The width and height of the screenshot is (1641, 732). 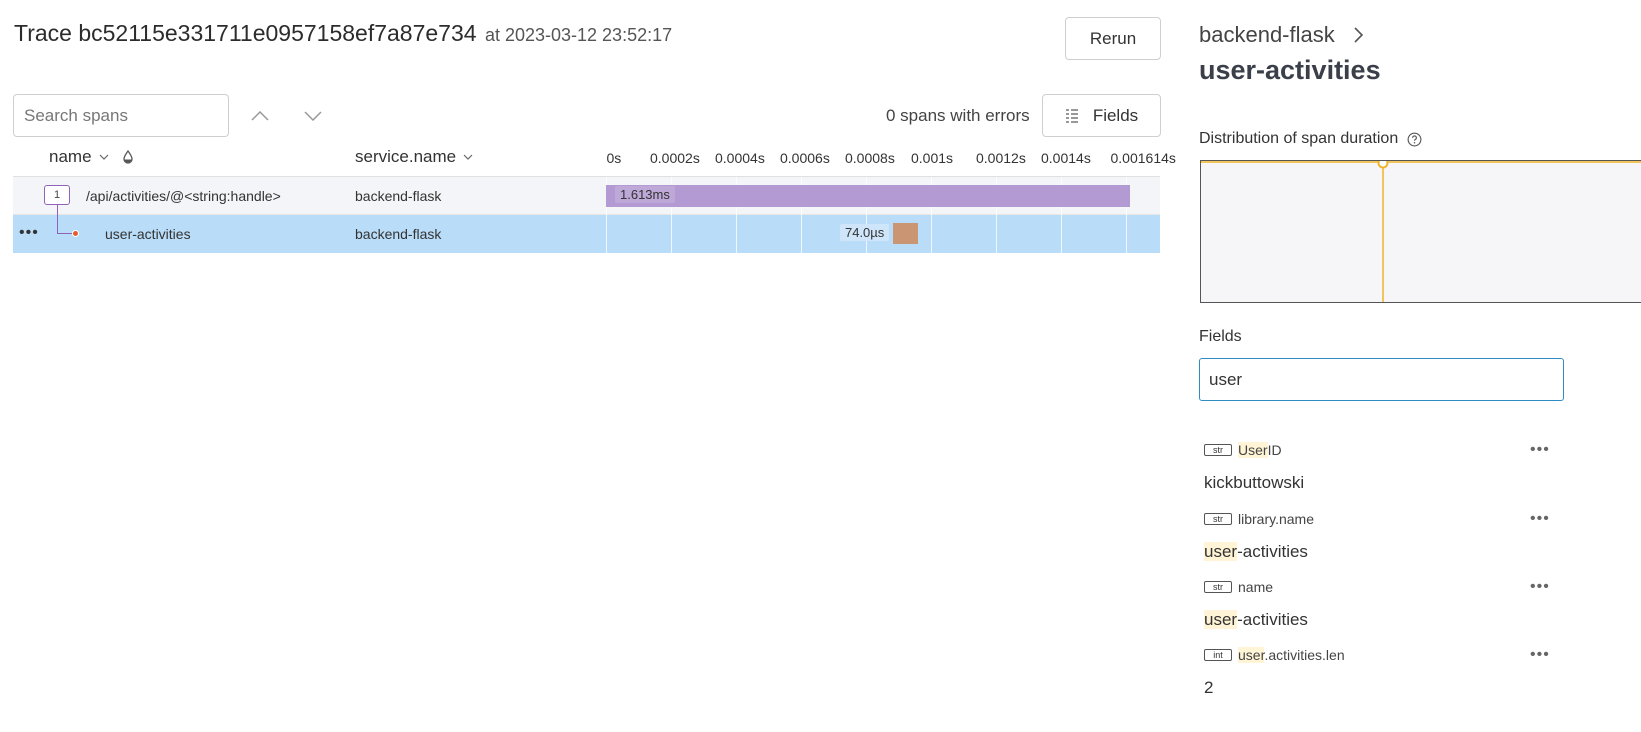 What do you see at coordinates (870, 158) in the screenshot?
I see `tick-label: 0.0008s` at bounding box center [870, 158].